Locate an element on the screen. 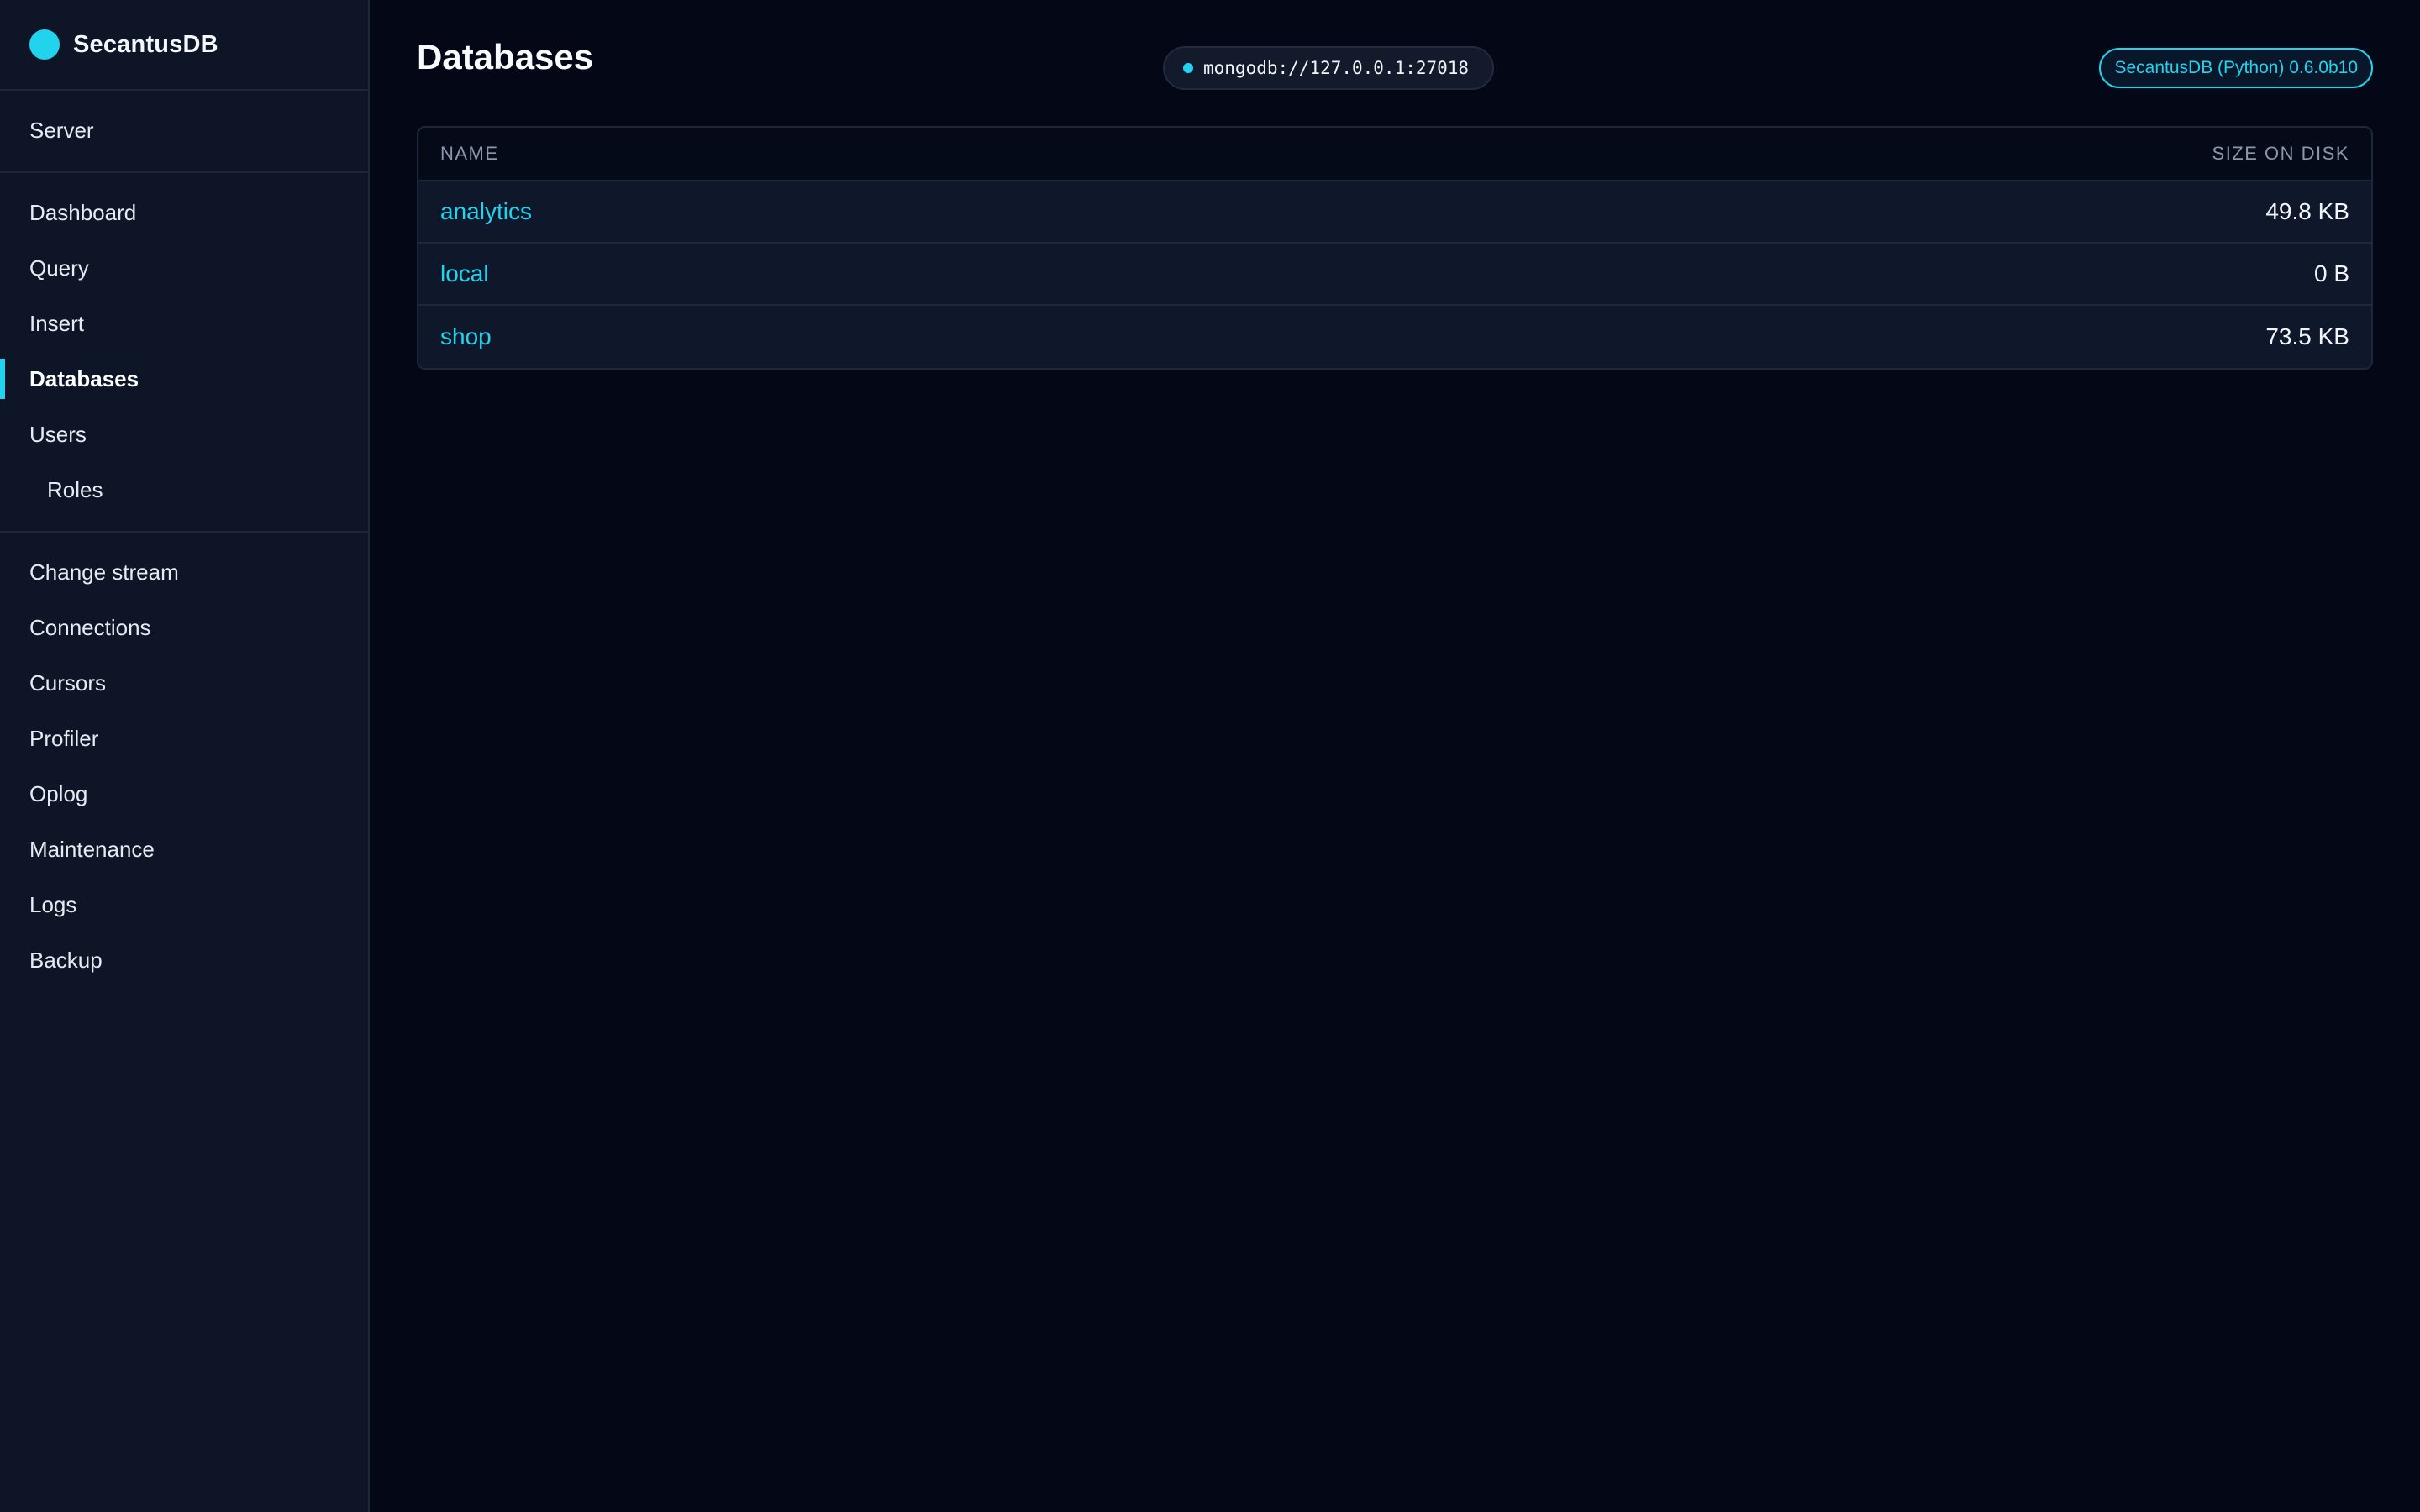  sidebar-item-maintenance: Maintenance is located at coordinates (184, 849).